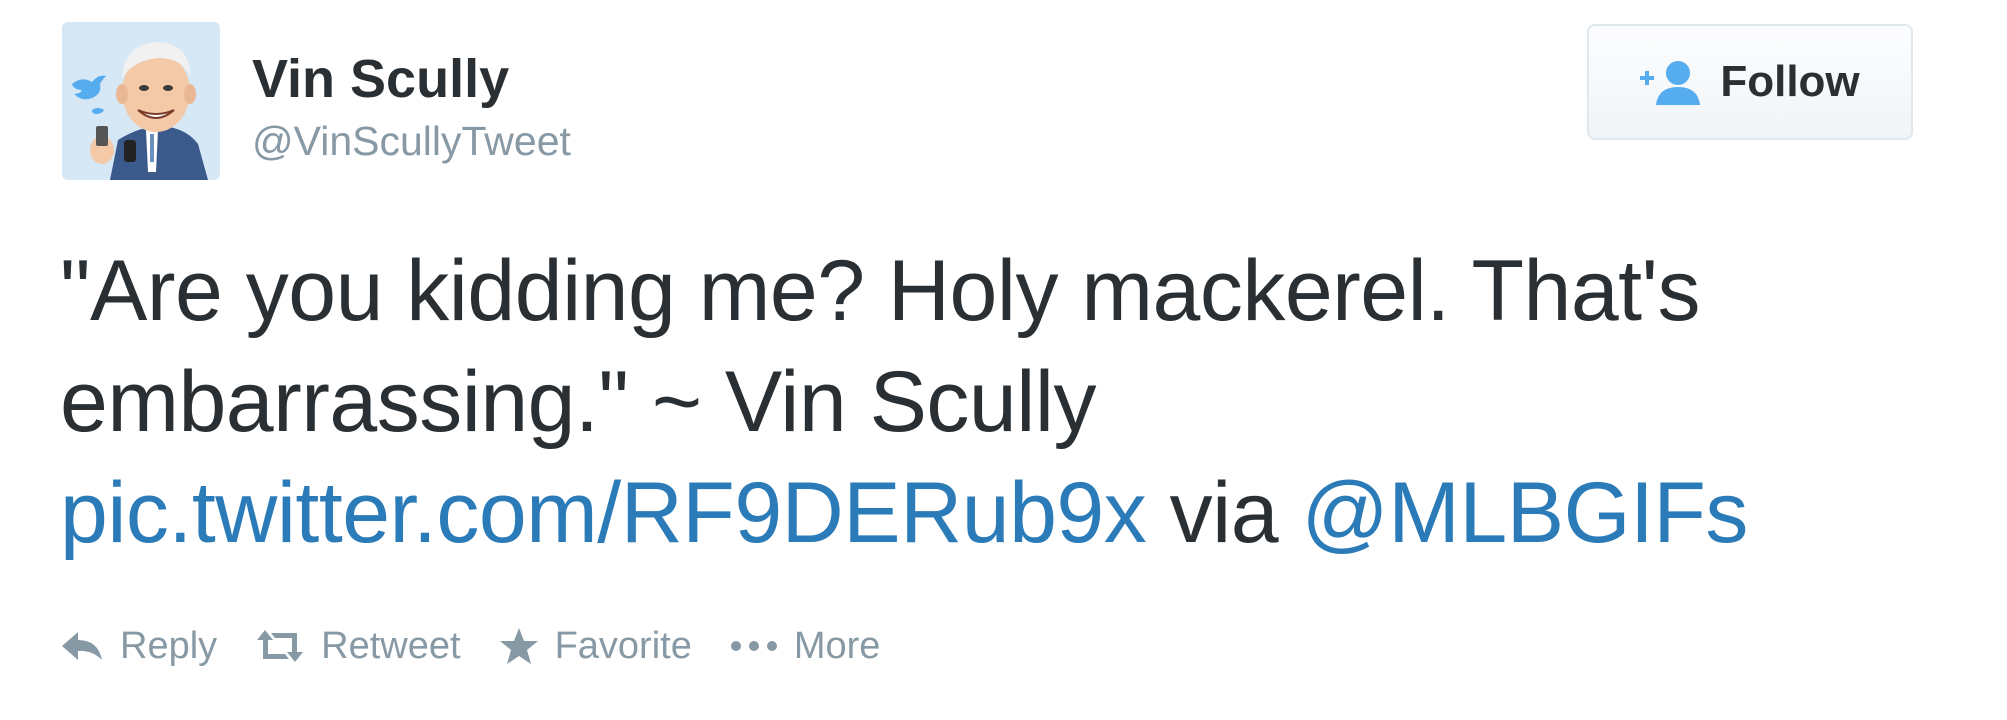 This screenshot has width=2007, height=720. I want to click on star-icon, so click(519, 646).